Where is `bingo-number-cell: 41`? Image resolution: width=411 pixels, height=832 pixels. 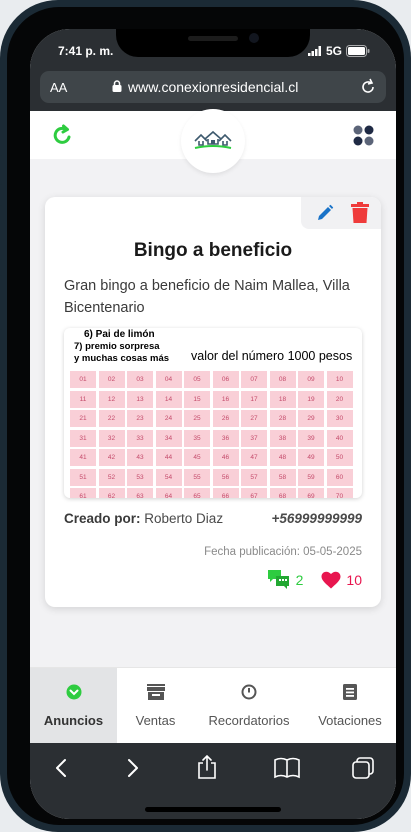
bingo-number-cell: 41 is located at coordinates (83, 457).